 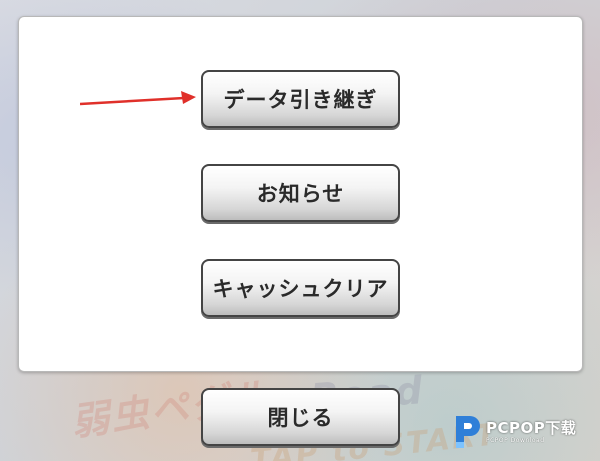 What do you see at coordinates (531, 427) in the screenshot?
I see `watermark-brand: PCPOP下载` at bounding box center [531, 427].